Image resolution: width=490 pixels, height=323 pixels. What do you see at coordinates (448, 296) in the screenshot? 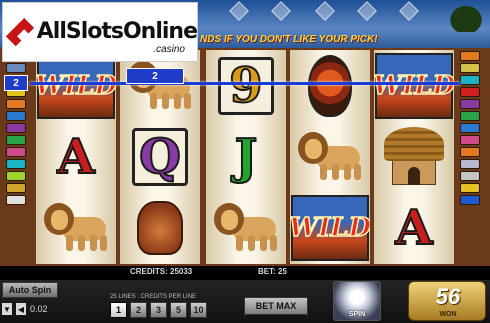
I see `won-value: 56` at bounding box center [448, 296].